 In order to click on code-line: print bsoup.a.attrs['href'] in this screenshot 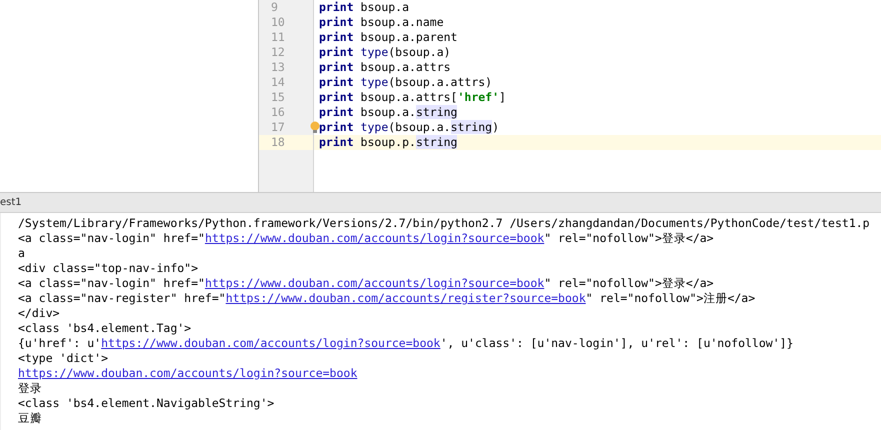, I will do `click(412, 97)`.